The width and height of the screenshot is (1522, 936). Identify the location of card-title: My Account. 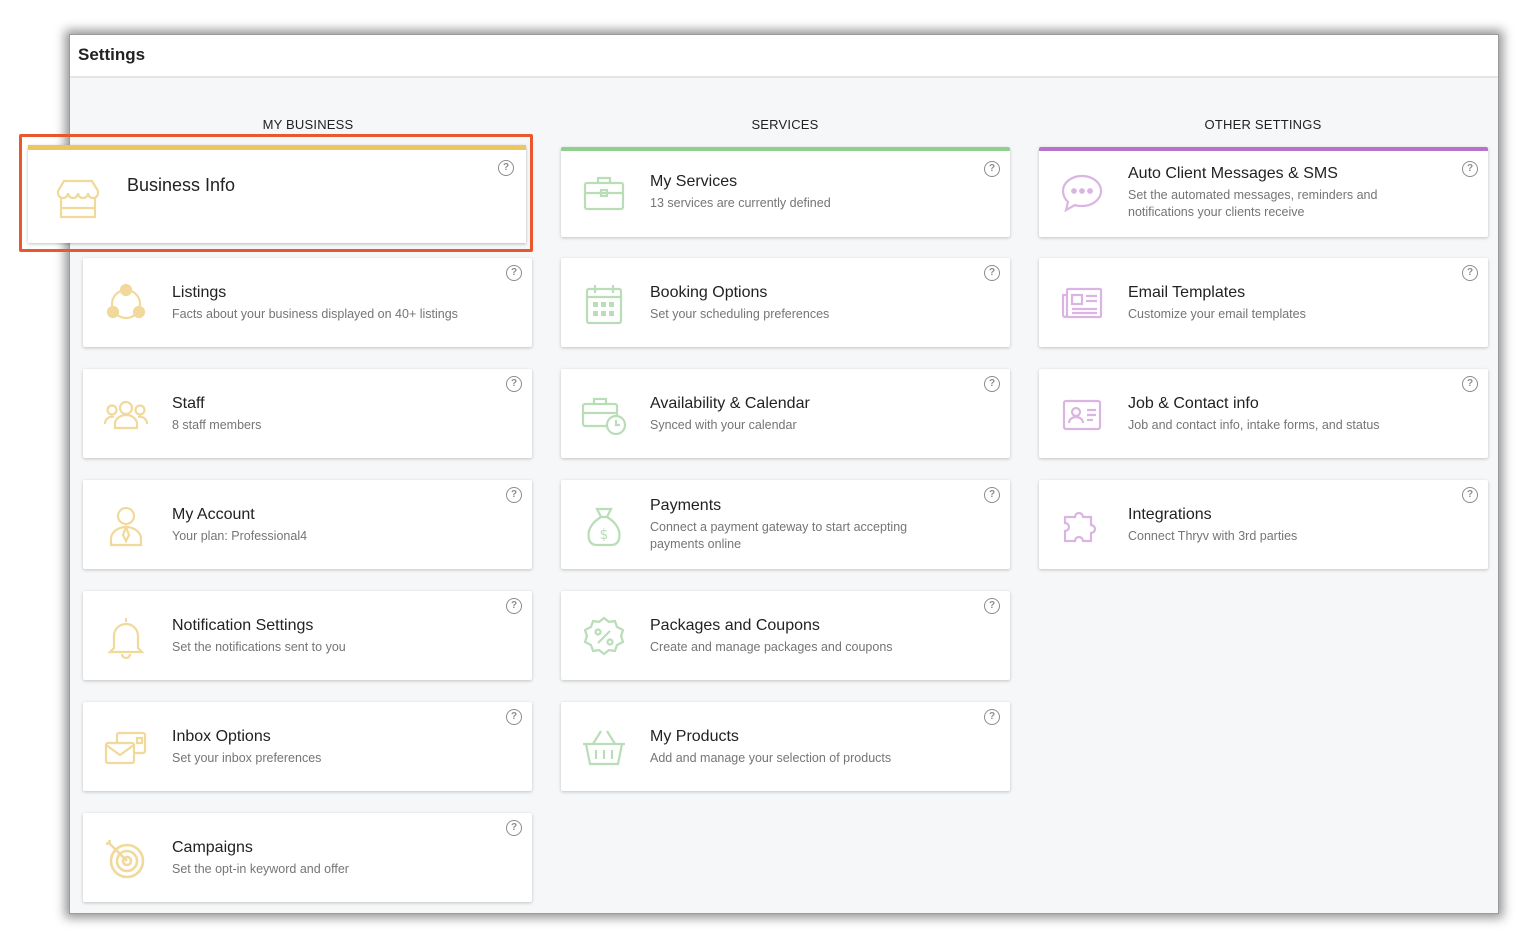
(213, 514).